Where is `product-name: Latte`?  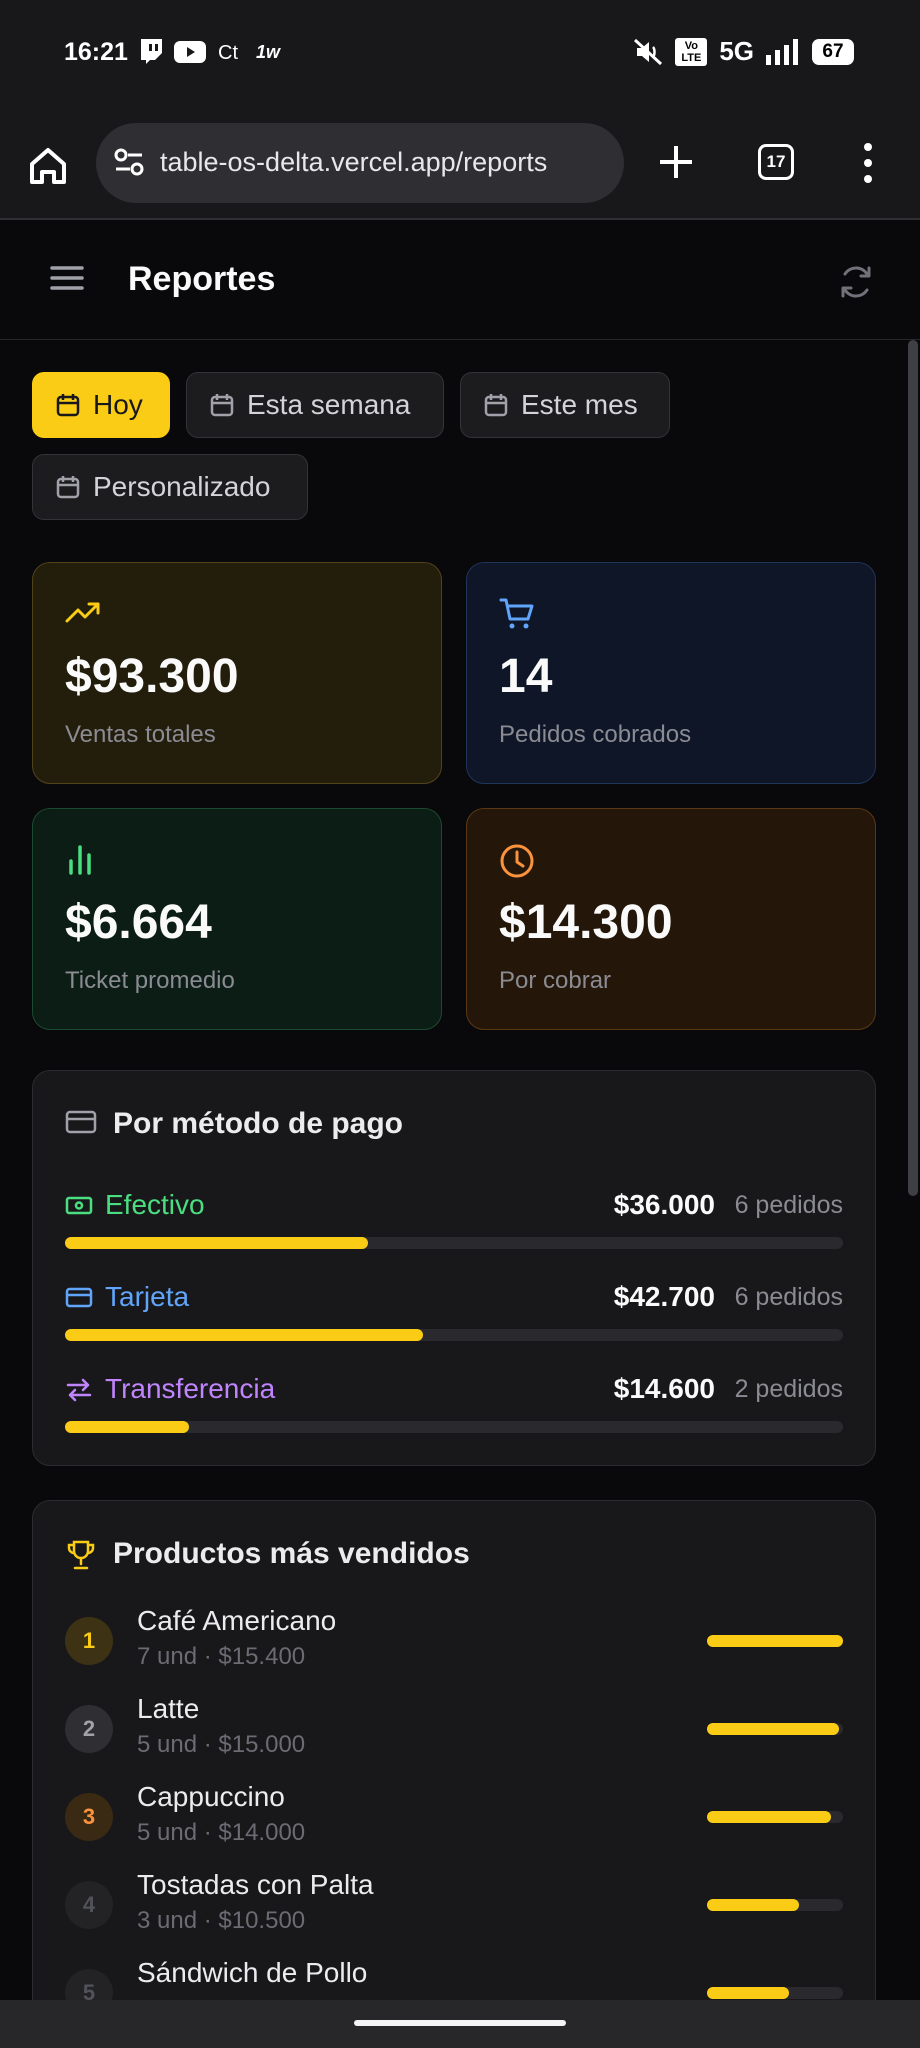 product-name: Latte is located at coordinates (168, 1708).